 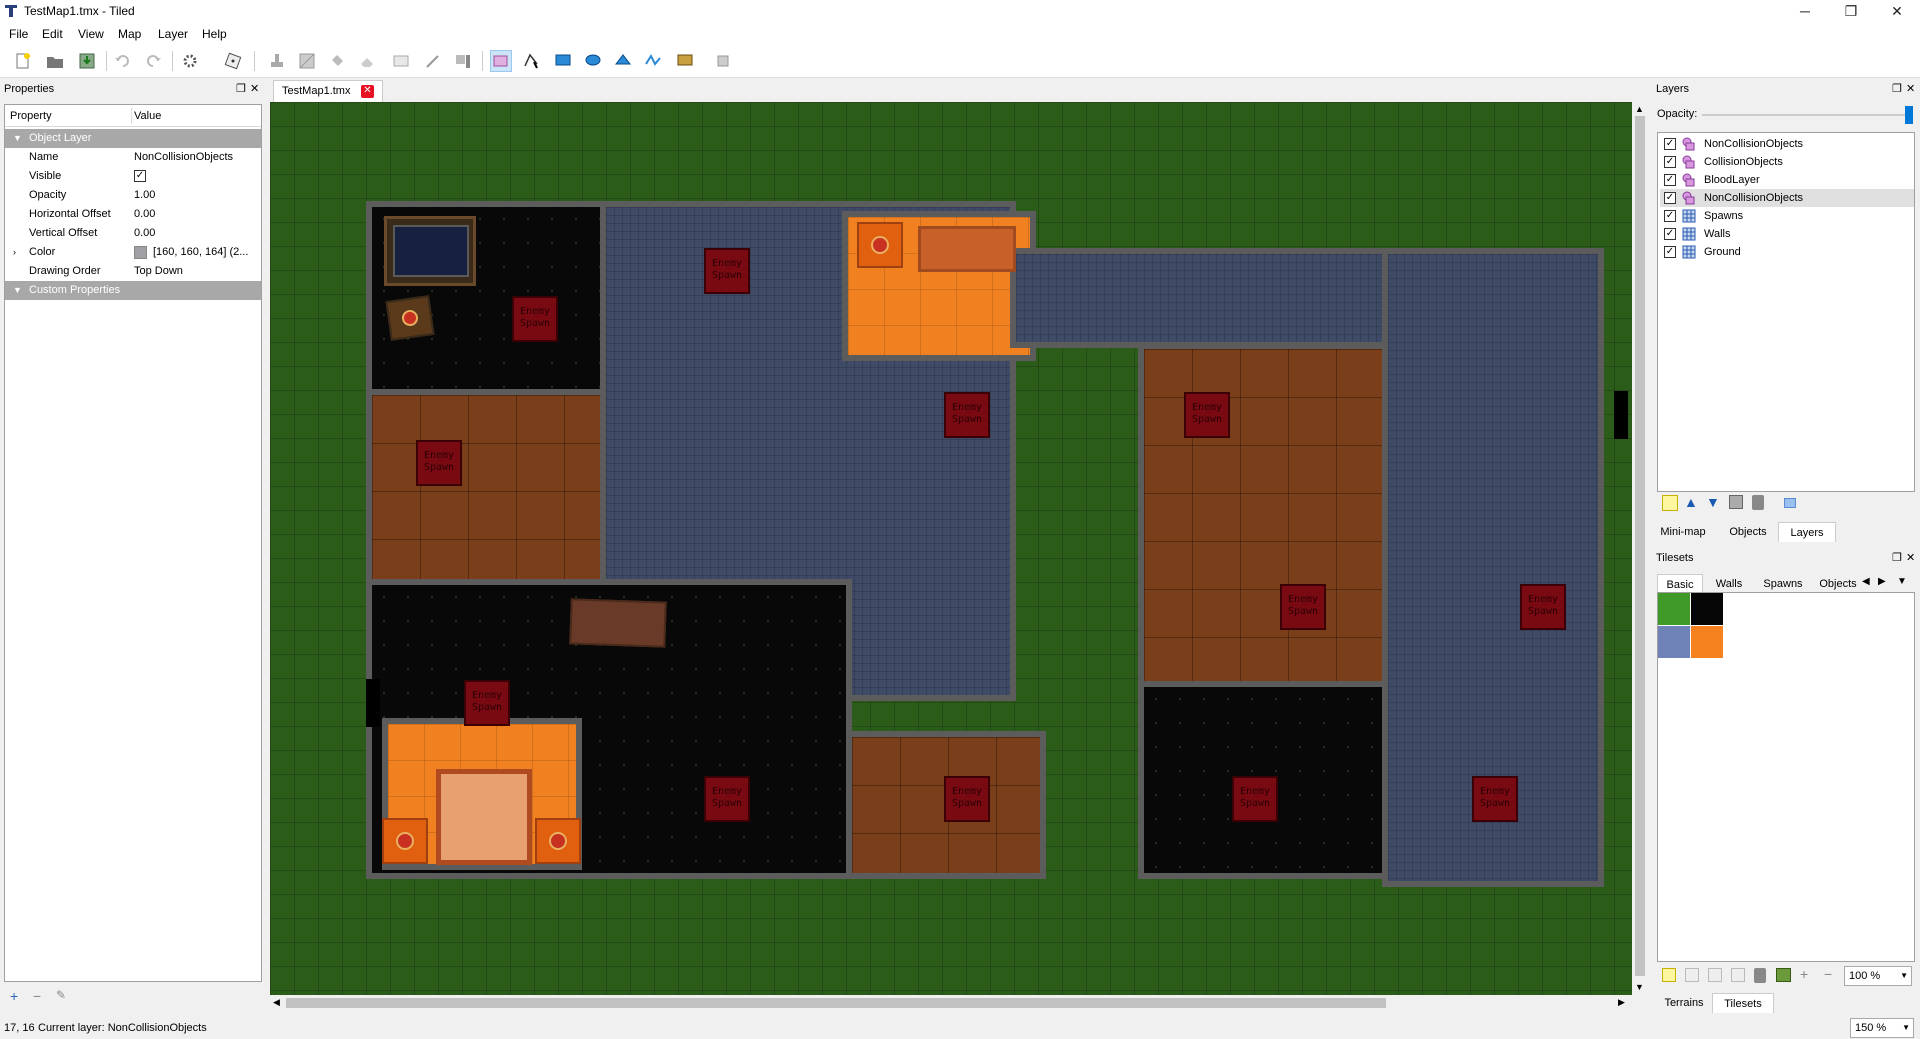 I want to click on embed-tileset-icon, so click(x=1692, y=975).